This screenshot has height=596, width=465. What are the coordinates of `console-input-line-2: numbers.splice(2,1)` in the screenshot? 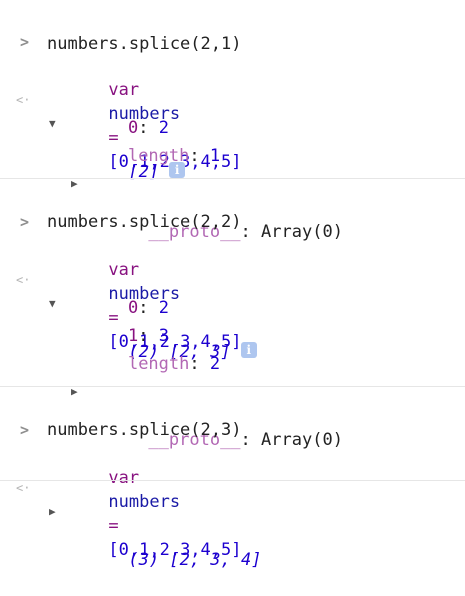 It's located at (144, 44).